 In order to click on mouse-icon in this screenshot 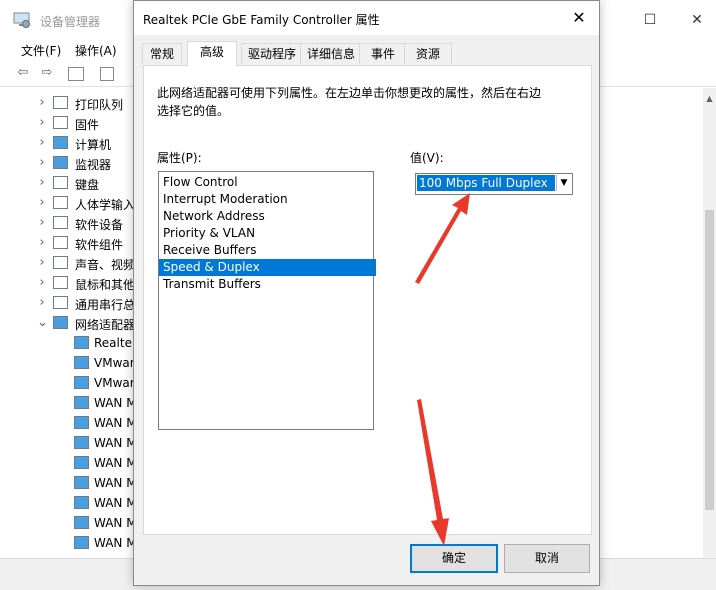, I will do `click(60, 282)`.